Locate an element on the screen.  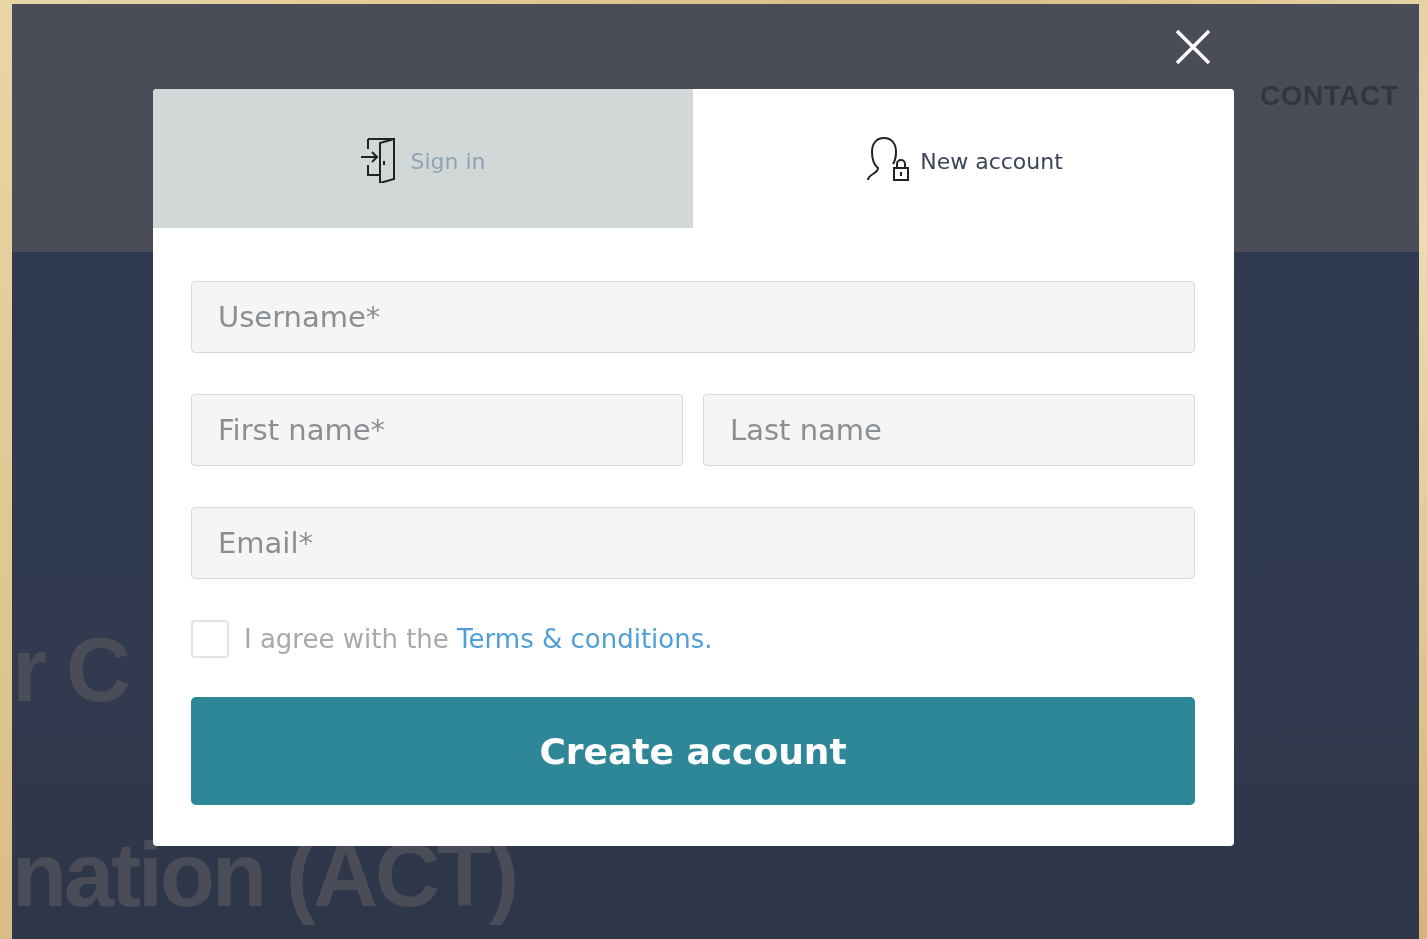
tab: Sign in is located at coordinates (423, 158).